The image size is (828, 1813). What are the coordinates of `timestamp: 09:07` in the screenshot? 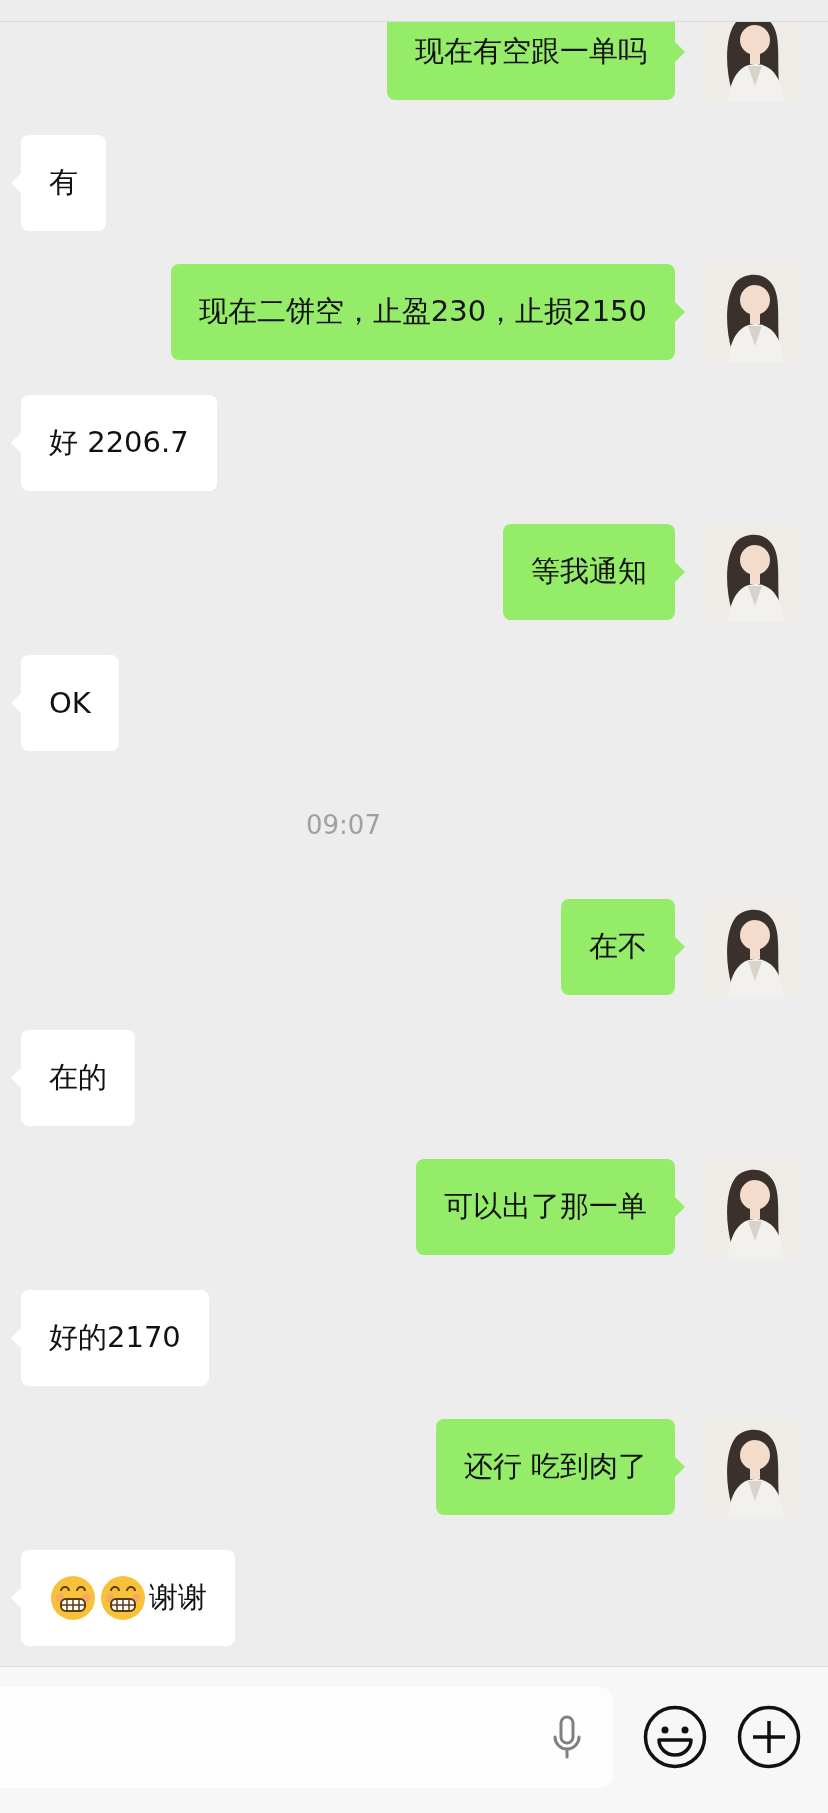 It's located at (343, 825).